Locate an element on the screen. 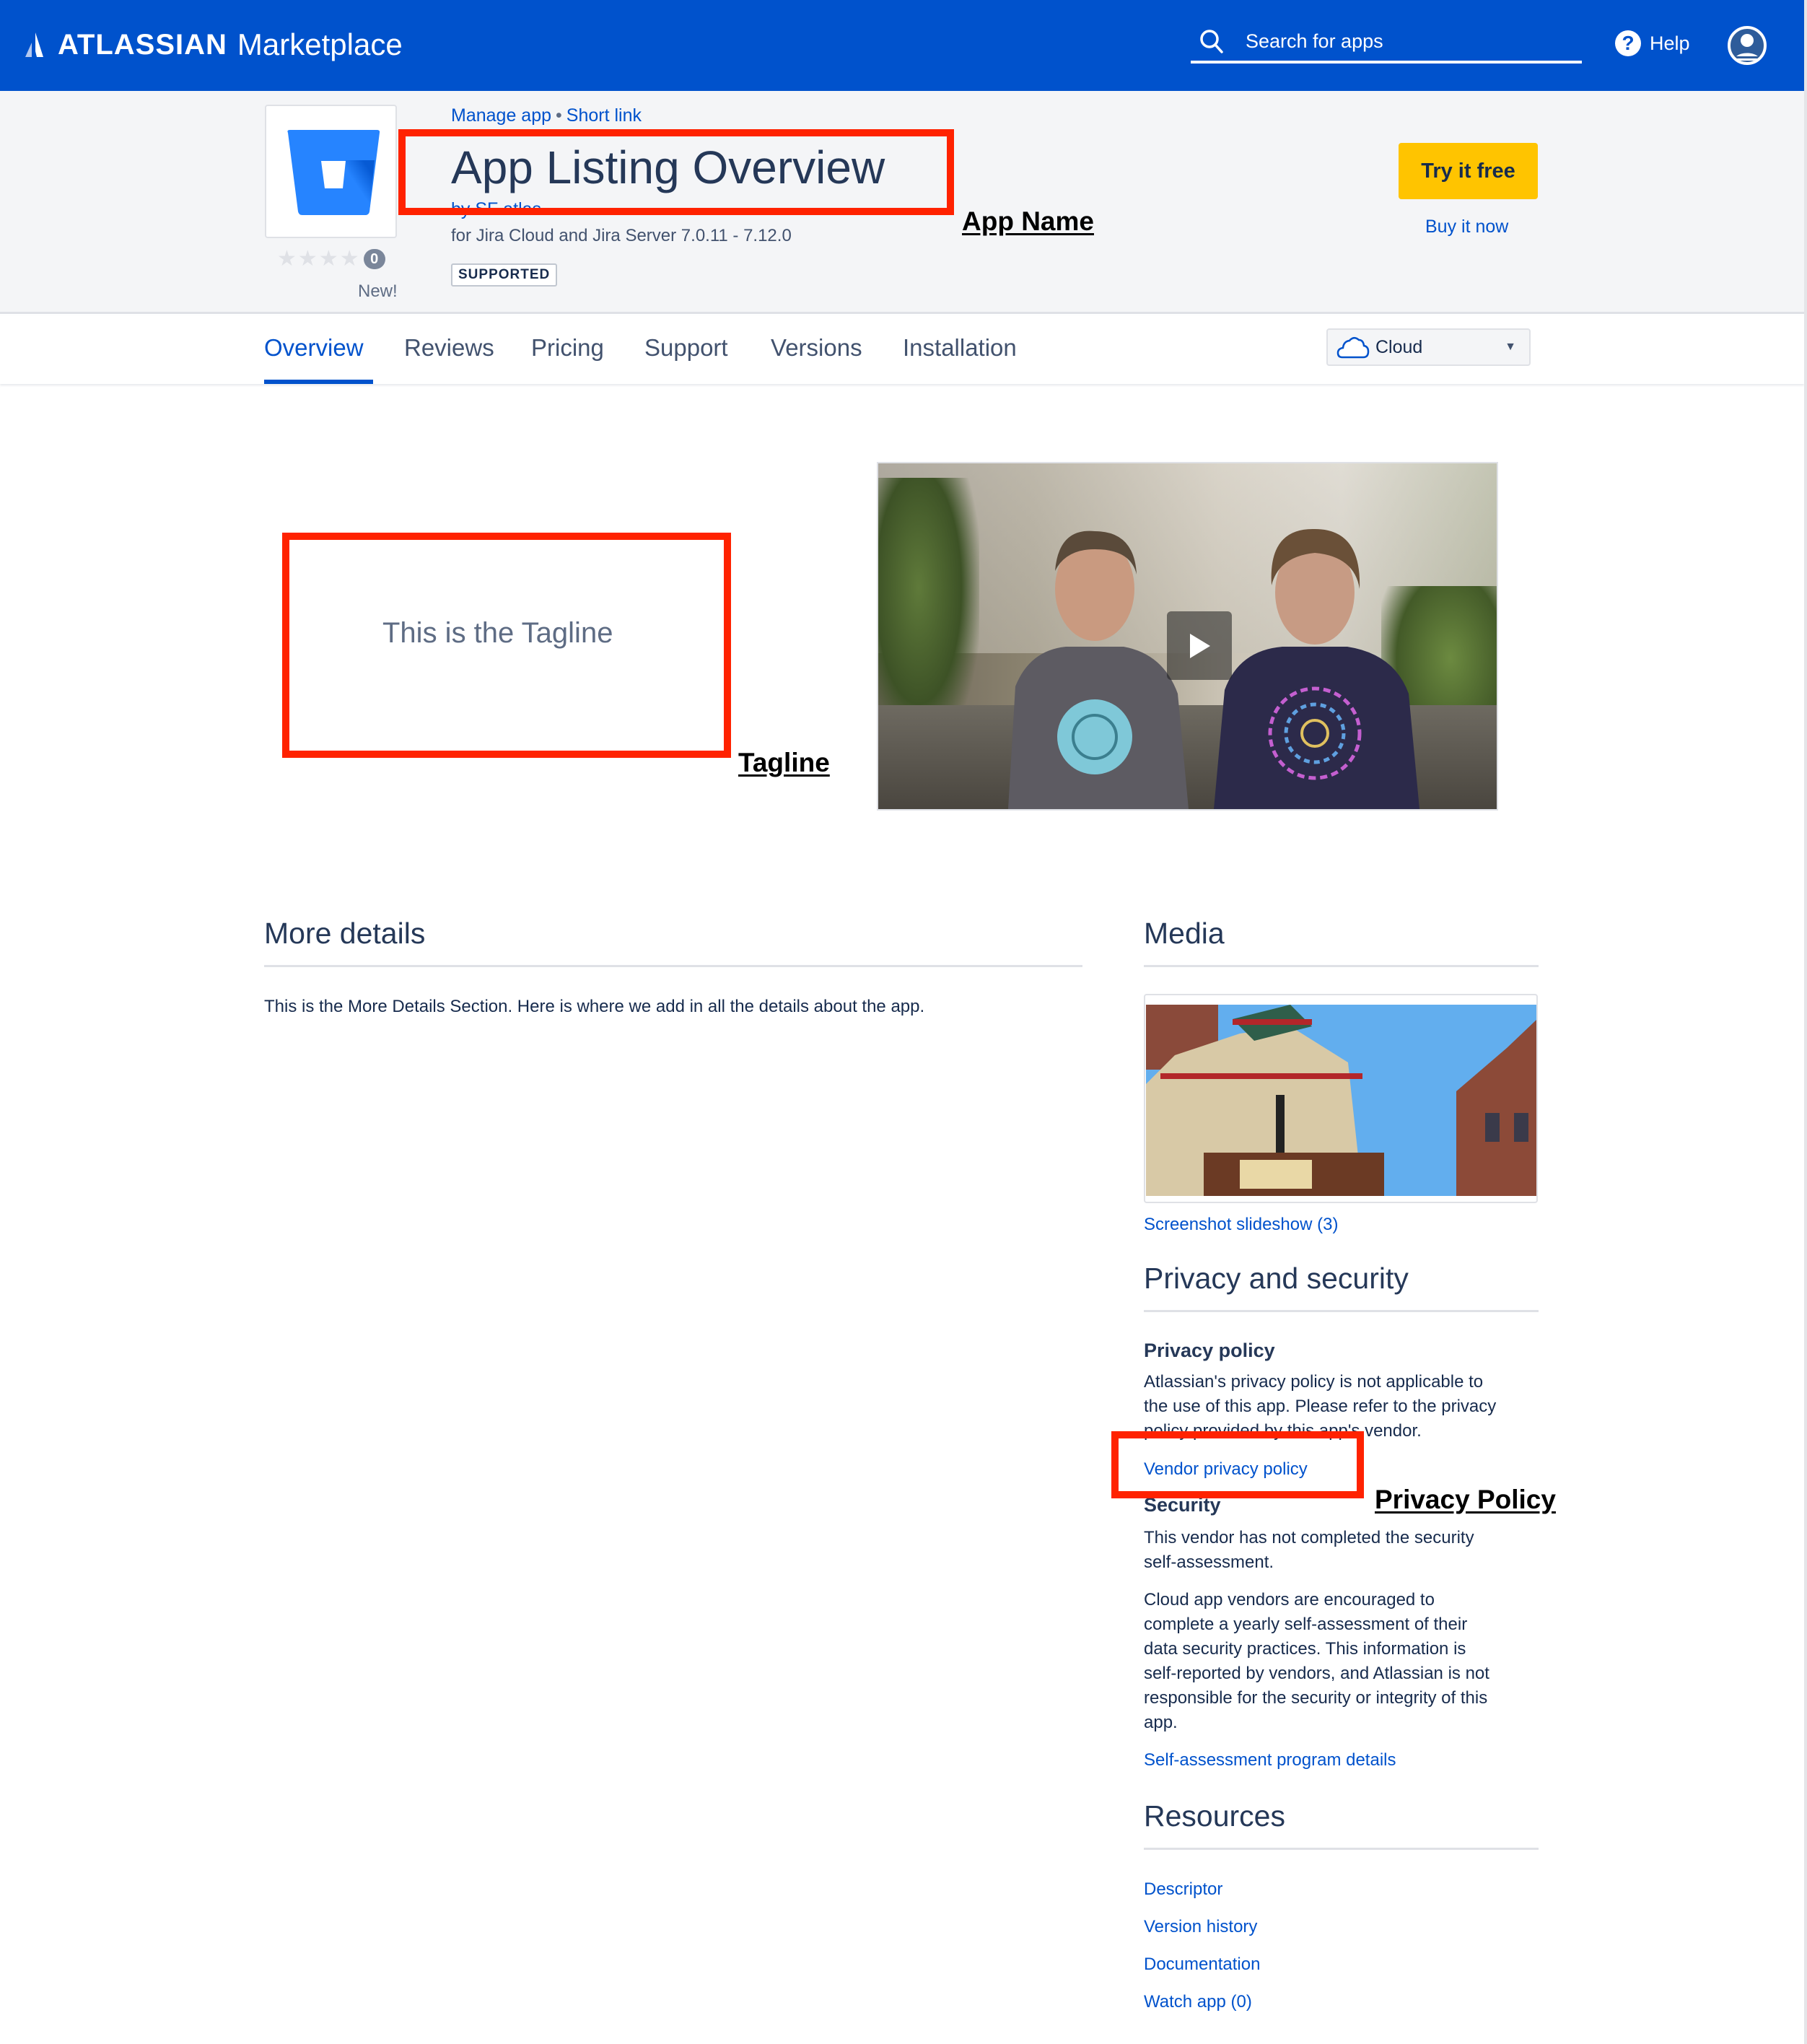 This screenshot has width=1807, height=2044. person-silhouette-icon is located at coordinates (1747, 47).